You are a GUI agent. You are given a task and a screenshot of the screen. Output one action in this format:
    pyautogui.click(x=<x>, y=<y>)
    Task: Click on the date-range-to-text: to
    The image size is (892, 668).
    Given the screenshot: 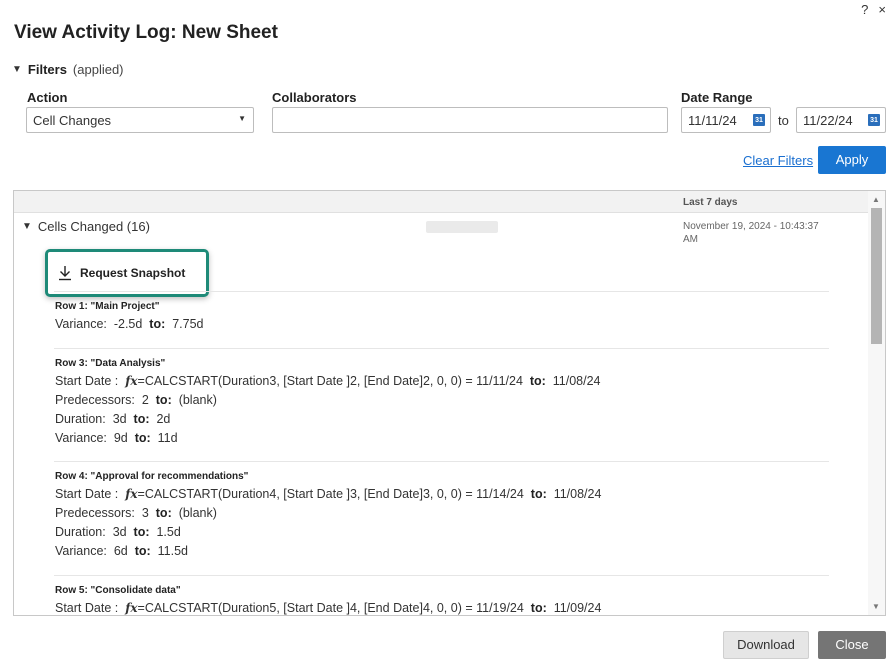 What is the action you would take?
    pyautogui.click(x=783, y=120)
    